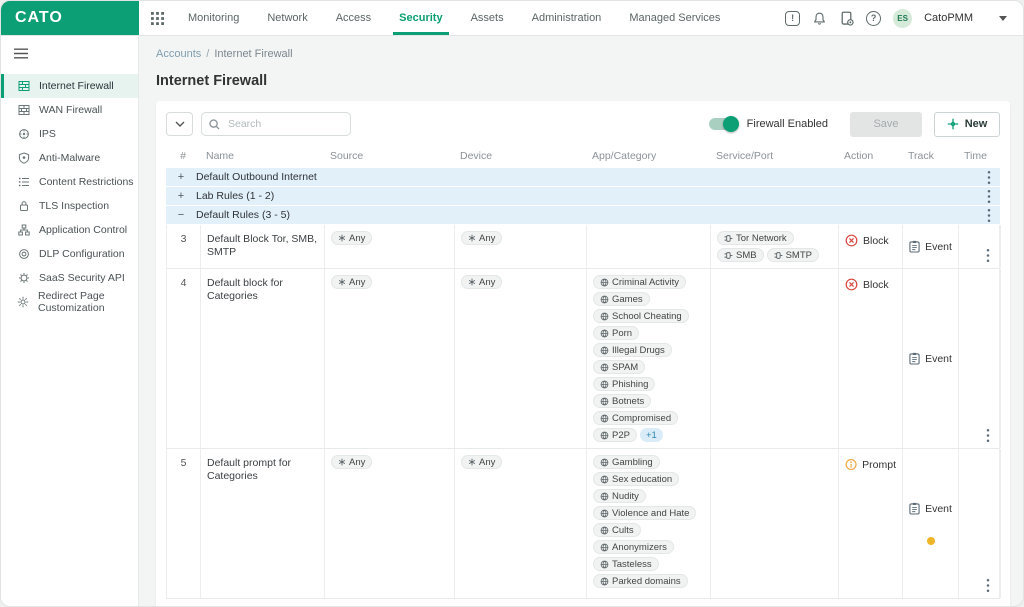 The height and width of the screenshot is (607, 1024). Describe the element at coordinates (745, 156) in the screenshot. I see `column-header-service-port: Service/Port` at that location.